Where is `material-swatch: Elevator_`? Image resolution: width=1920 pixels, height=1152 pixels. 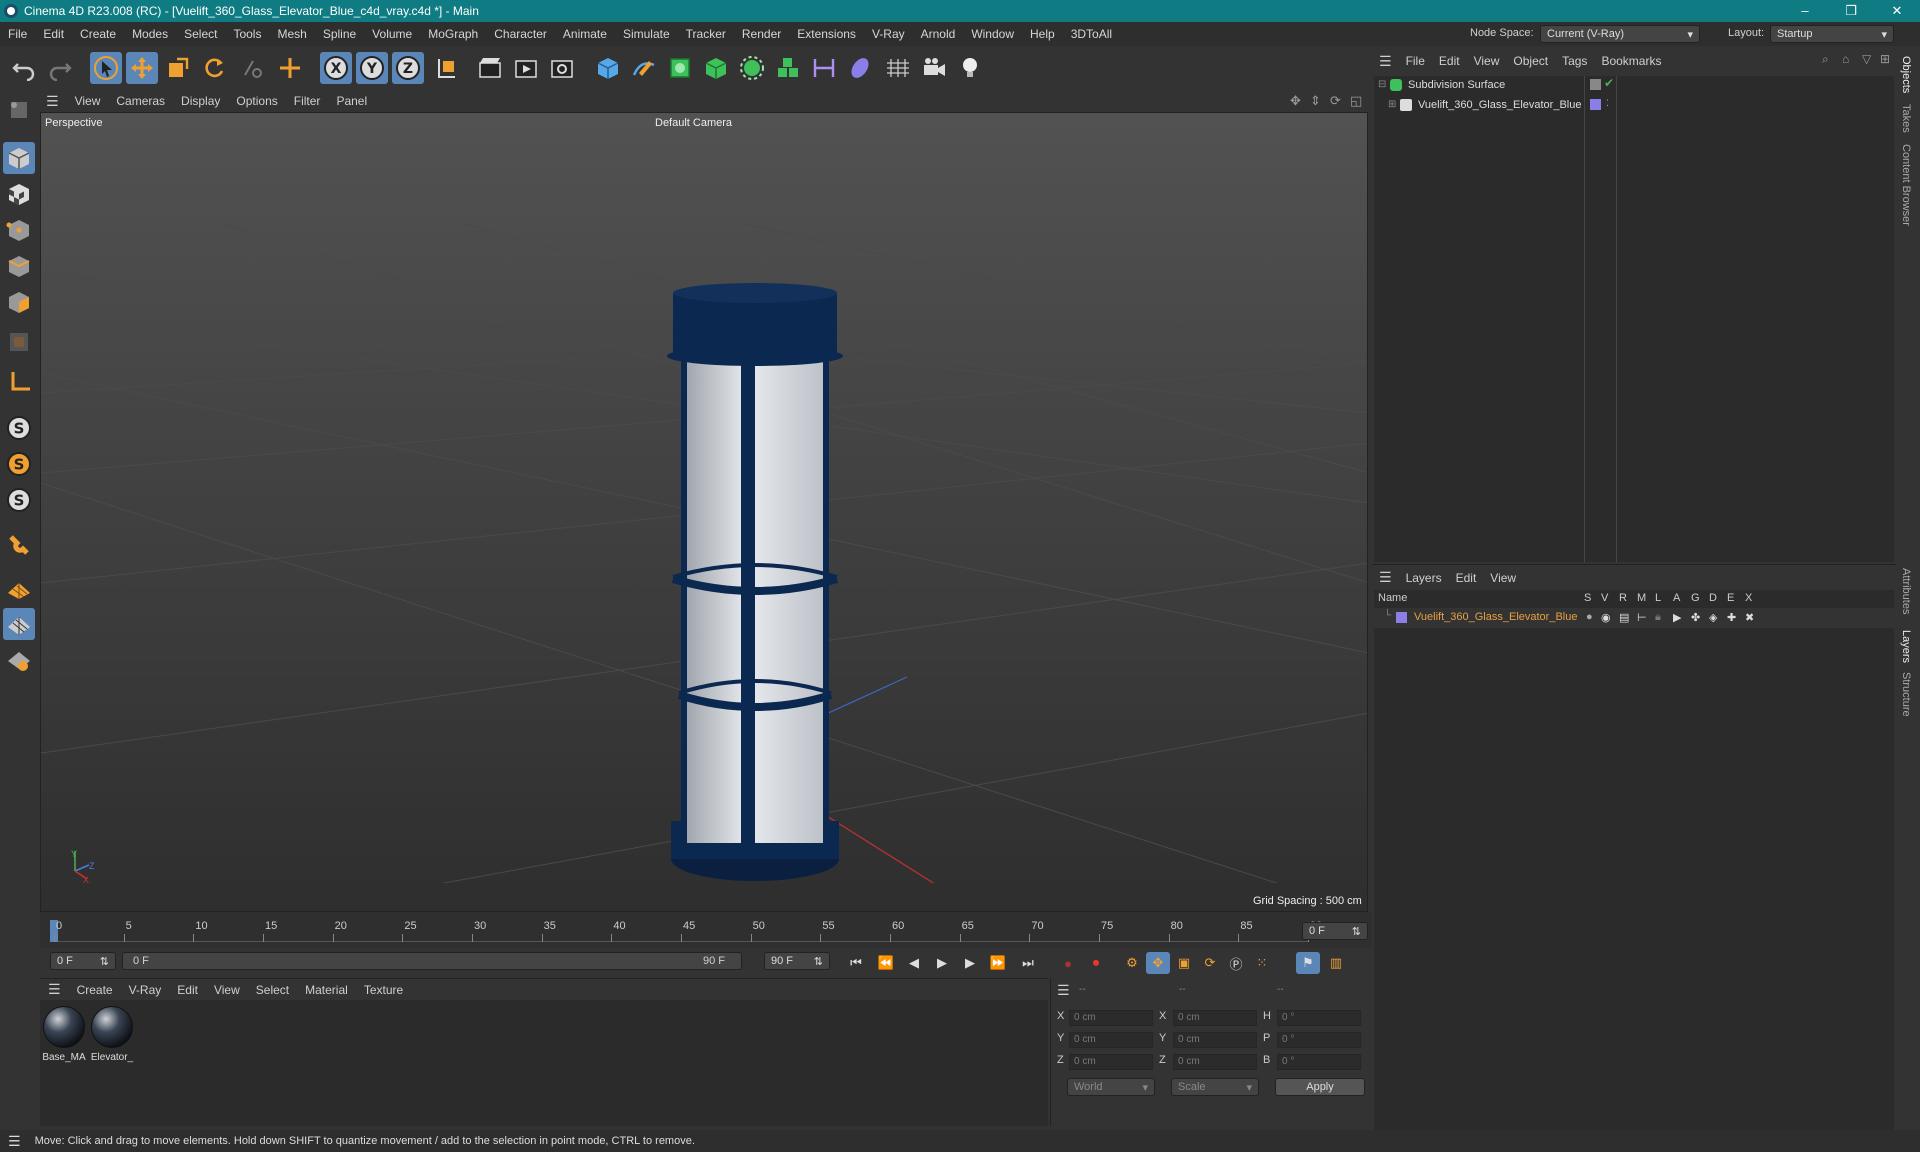
material-swatch: Elevator_ is located at coordinates (112, 1034).